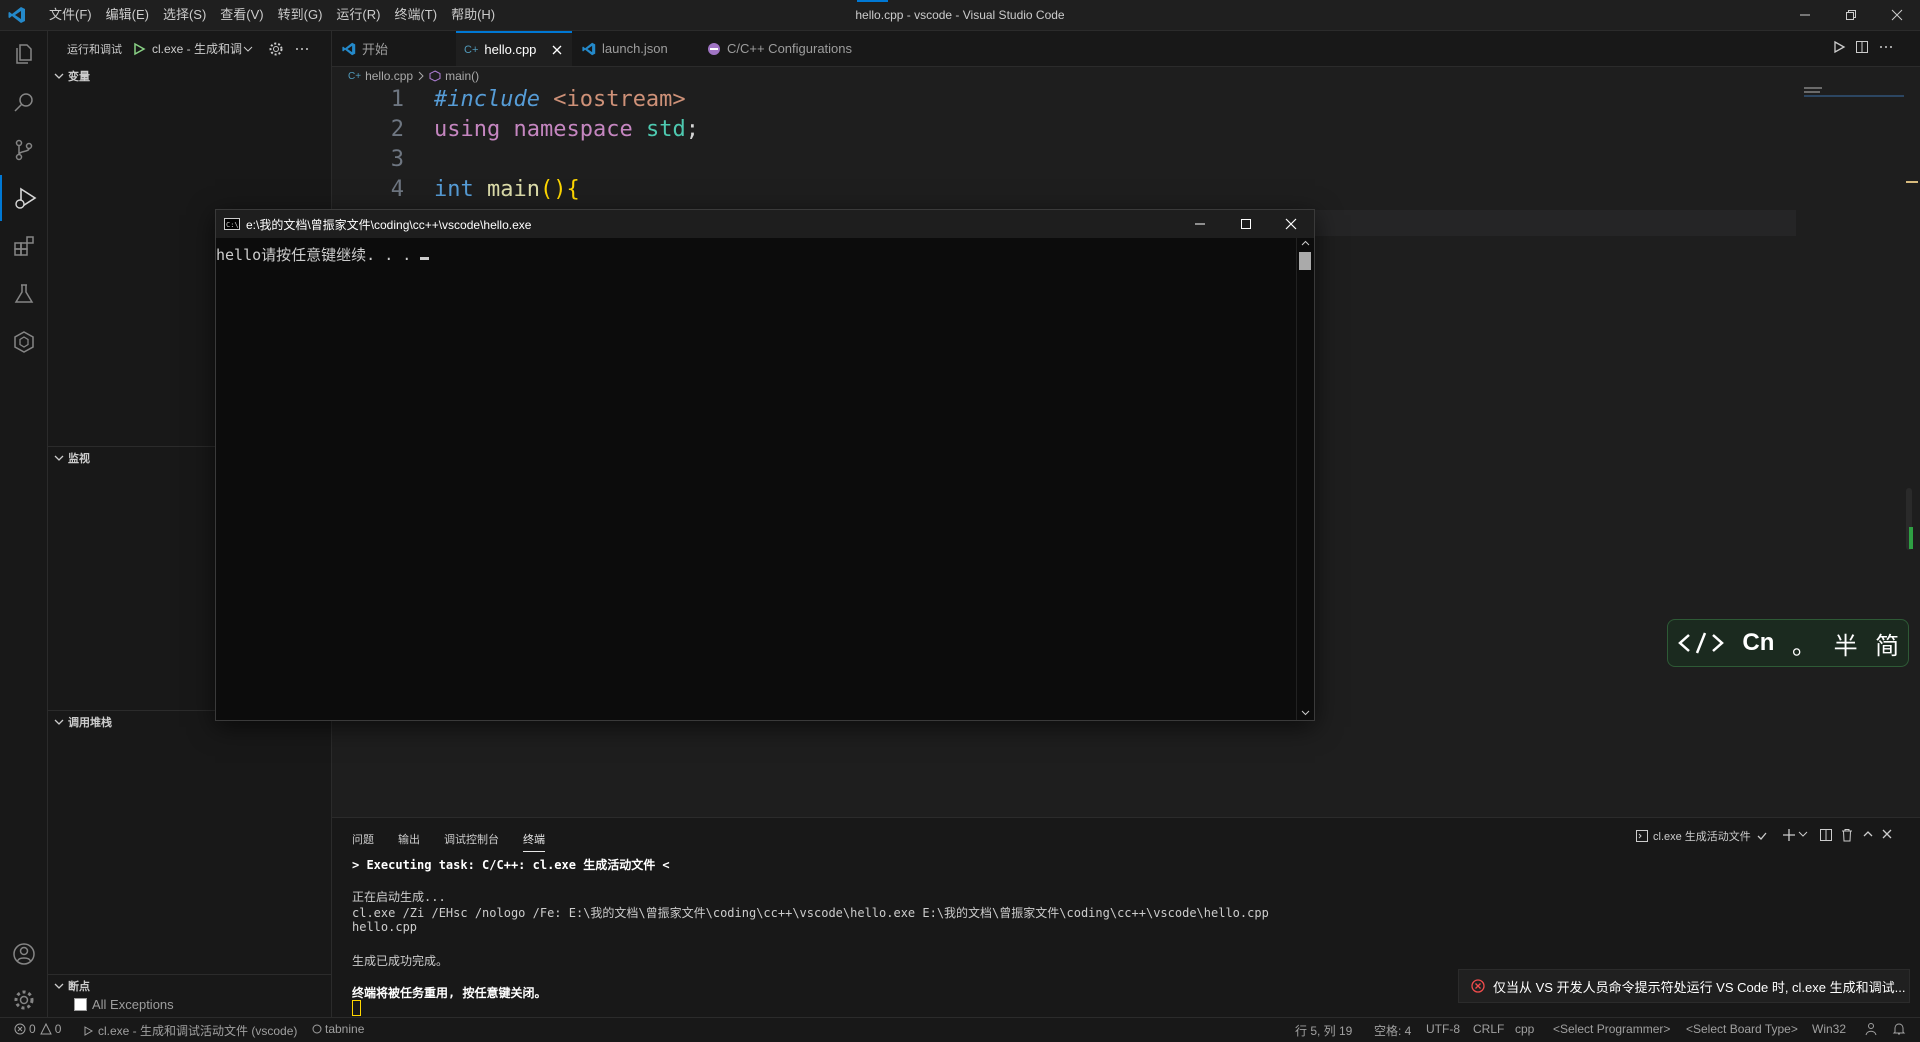 This screenshot has height=1042, width=1920. What do you see at coordinates (435, 76) in the screenshot?
I see `symbol-method-icon` at bounding box center [435, 76].